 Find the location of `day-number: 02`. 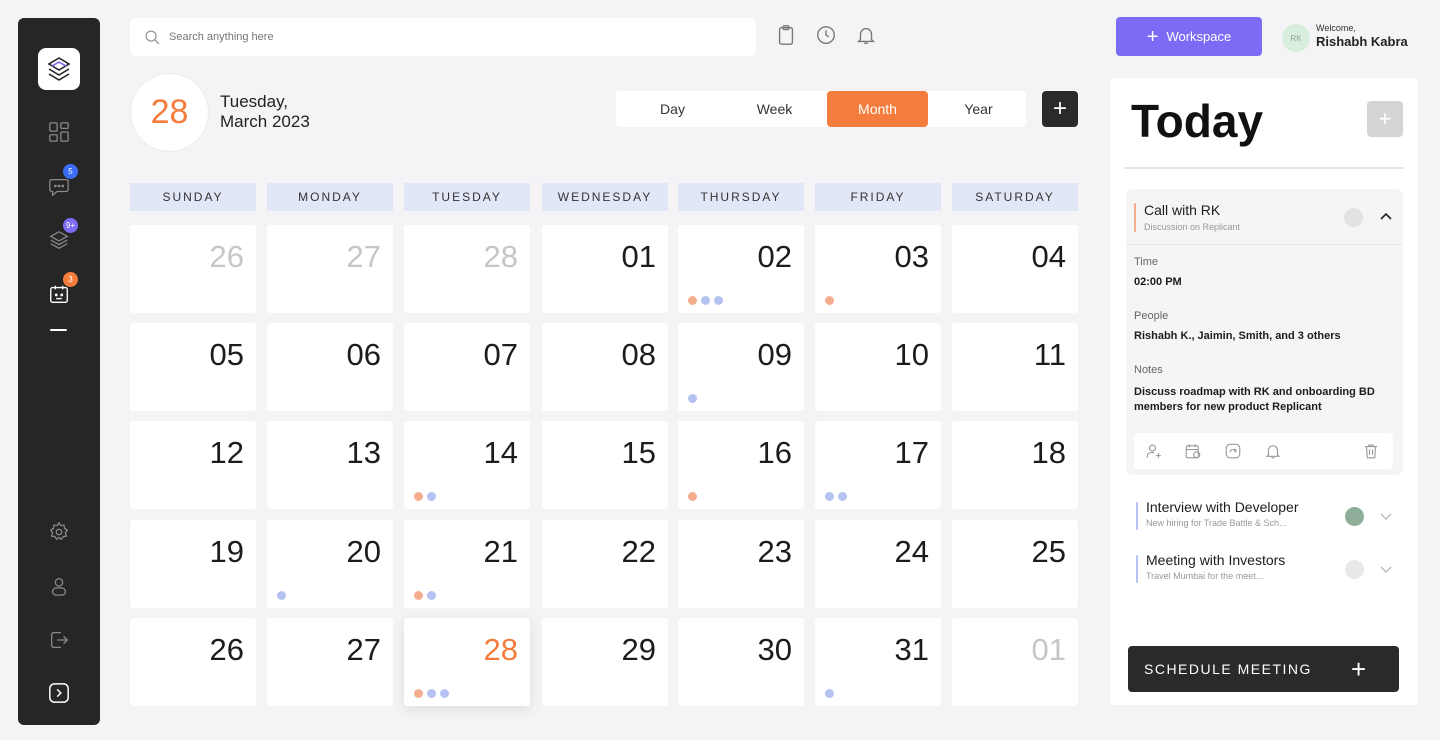

day-number: 02 is located at coordinates (774, 256).